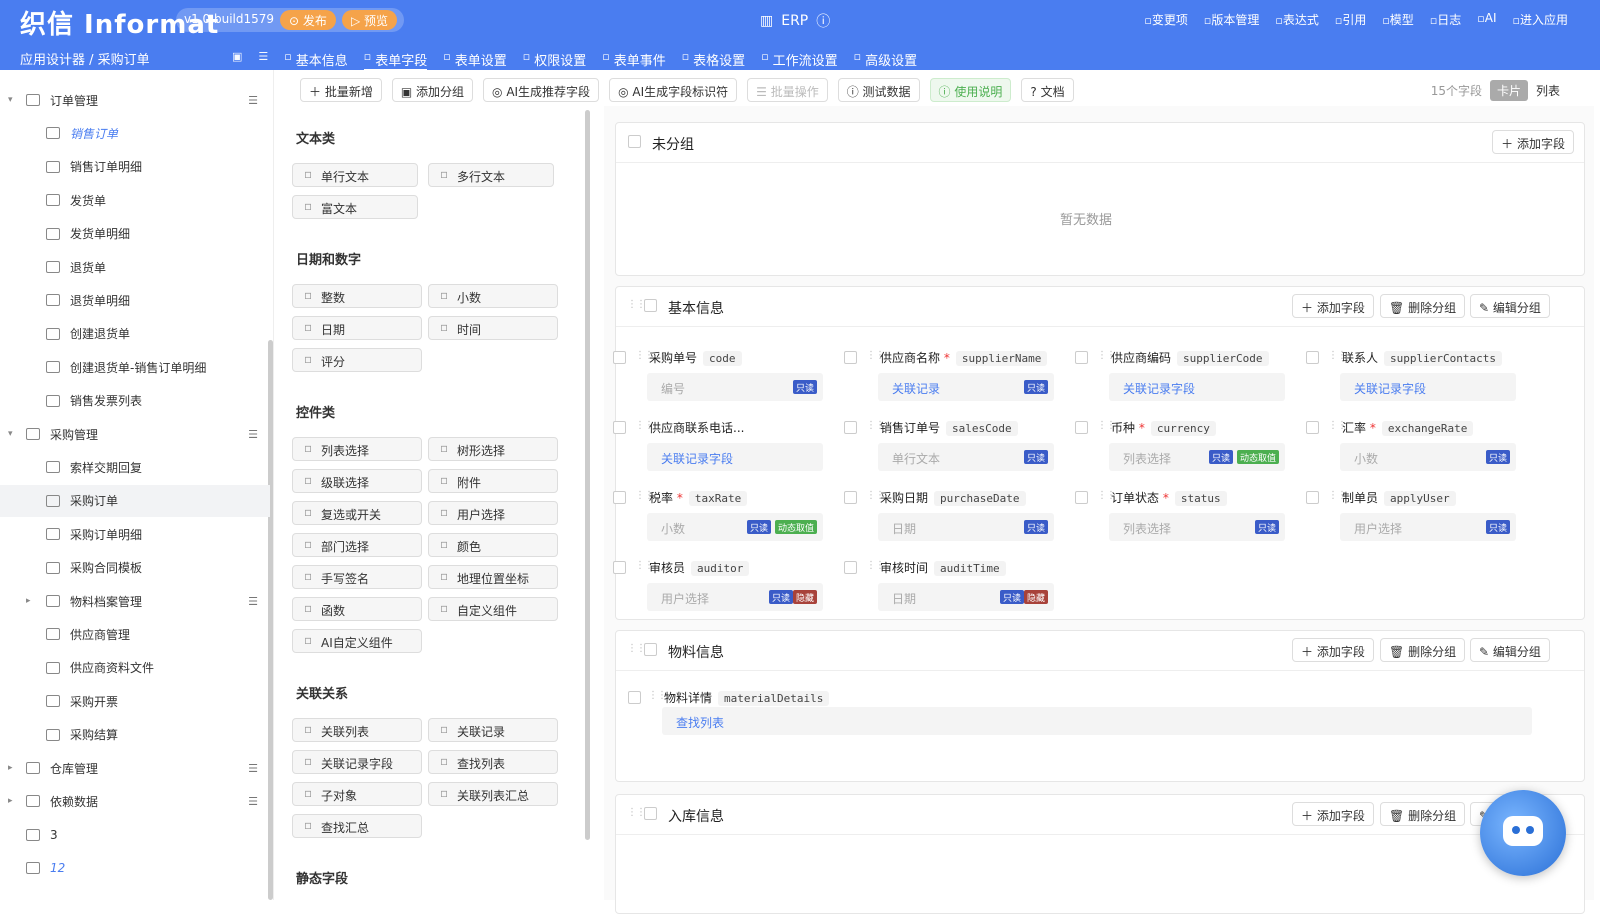 Image resolution: width=1600 pixels, height=914 pixels. Describe the element at coordinates (1197, 457) in the screenshot. I see `field-preview: 列表选择 动态取值 只读` at that location.